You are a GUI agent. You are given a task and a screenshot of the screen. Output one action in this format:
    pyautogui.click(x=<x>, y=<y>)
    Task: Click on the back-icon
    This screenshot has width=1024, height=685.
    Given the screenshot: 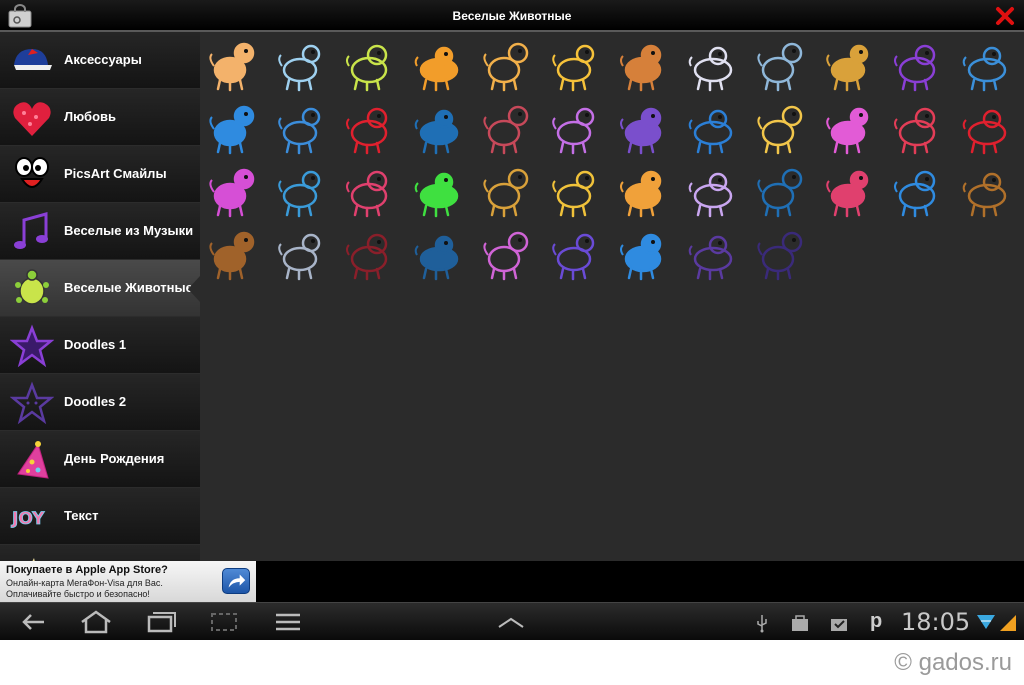 What is the action you would take?
    pyautogui.click(x=34, y=622)
    